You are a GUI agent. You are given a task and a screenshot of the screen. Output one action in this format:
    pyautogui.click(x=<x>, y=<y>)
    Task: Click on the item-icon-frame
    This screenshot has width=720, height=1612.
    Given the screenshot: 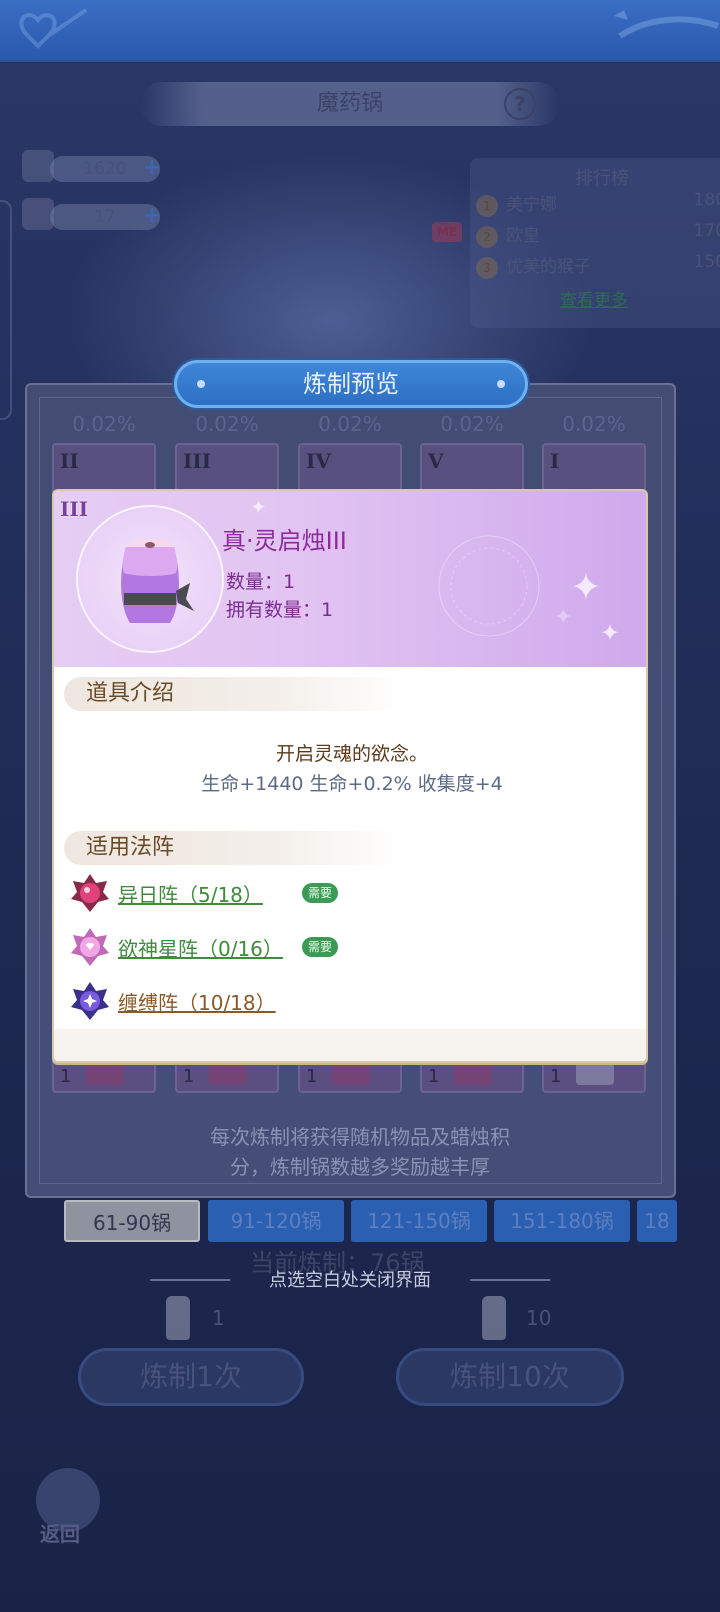 What is the action you would take?
    pyautogui.click(x=150, y=579)
    